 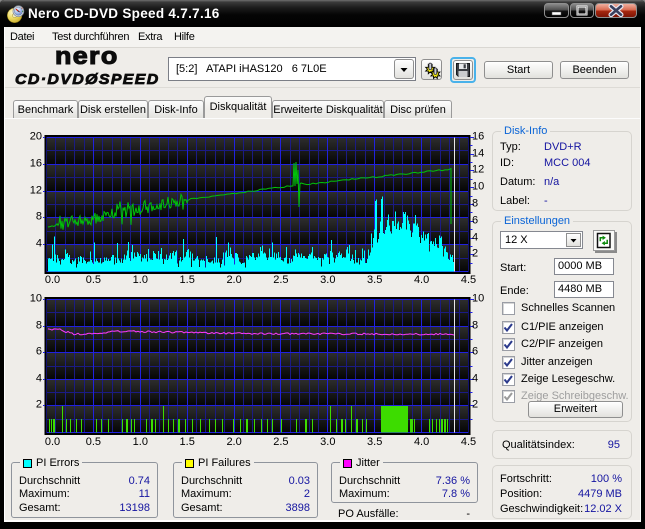 What do you see at coordinates (36, 137) in the screenshot?
I see `svg-text: 20` at bounding box center [36, 137].